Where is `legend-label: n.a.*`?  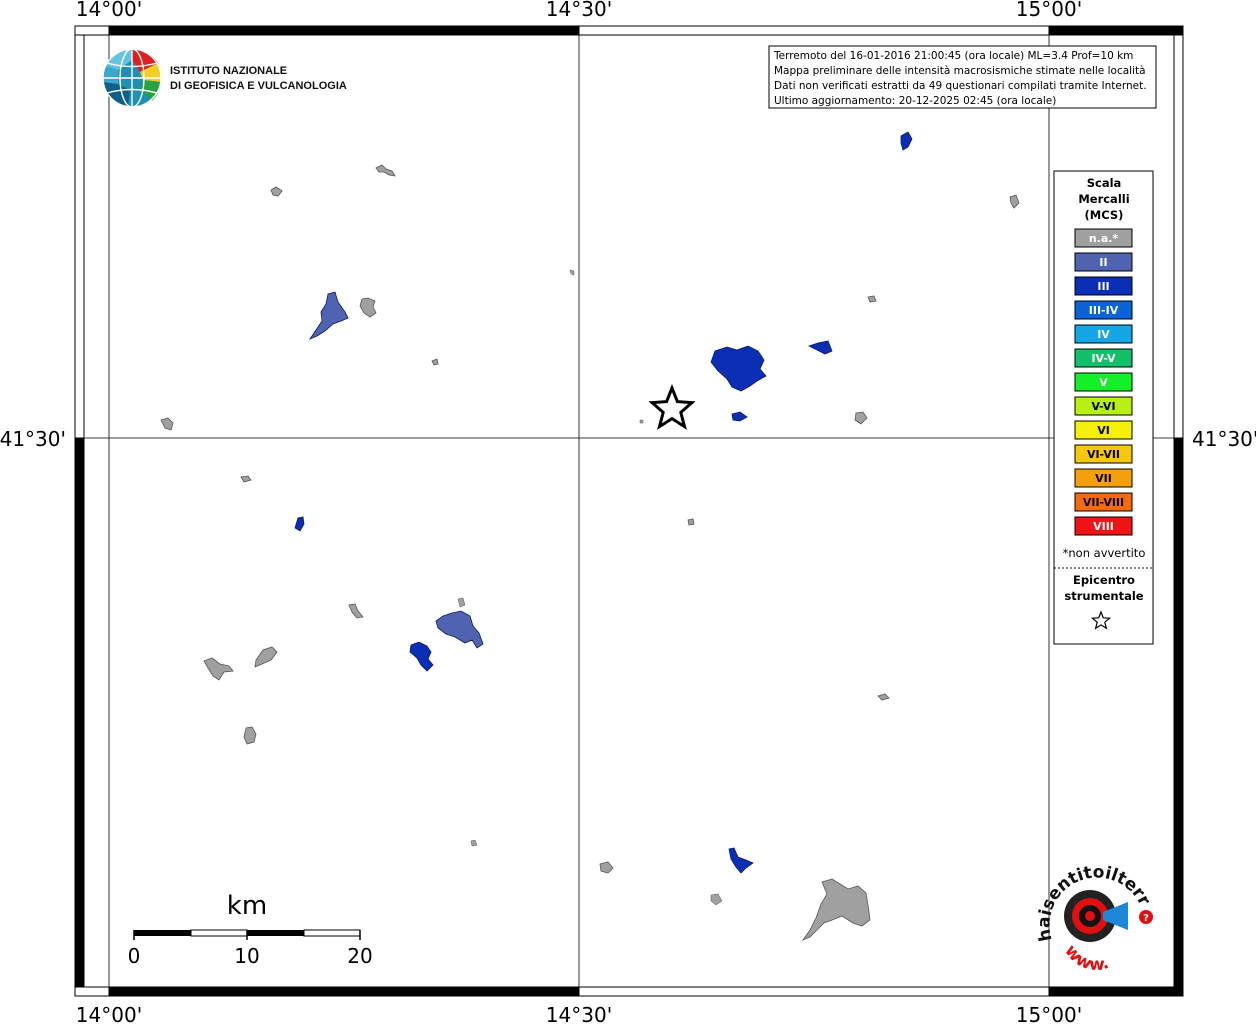 legend-label: n.a.* is located at coordinates (1104, 238).